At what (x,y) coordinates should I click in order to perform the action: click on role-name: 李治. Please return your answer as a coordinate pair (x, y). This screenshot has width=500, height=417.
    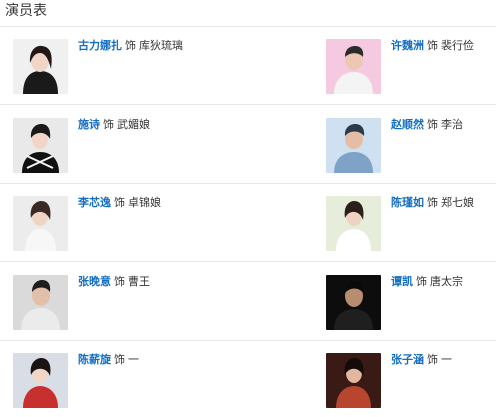
    Looking at the image, I should click on (452, 124).